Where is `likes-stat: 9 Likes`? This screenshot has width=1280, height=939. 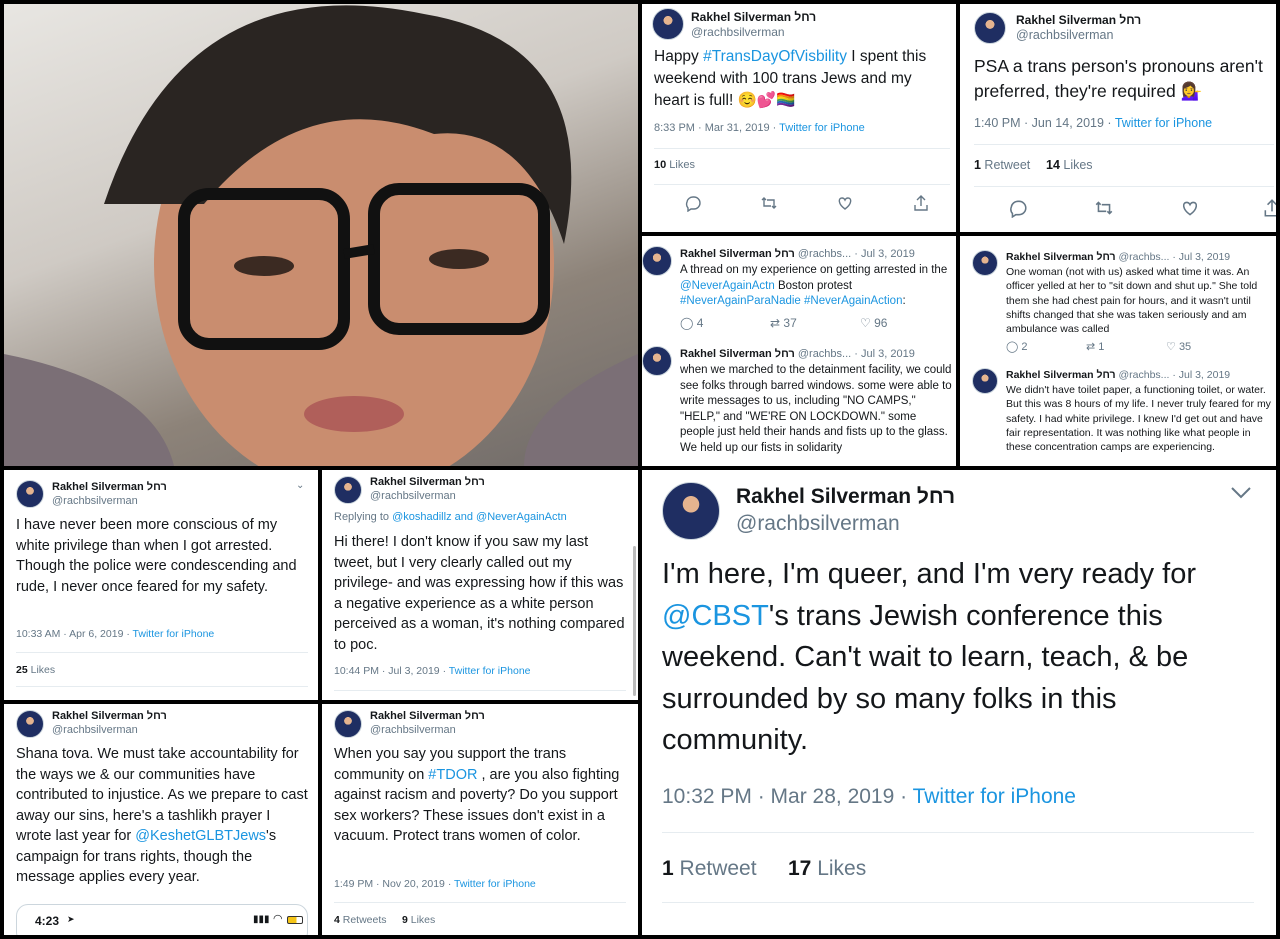
likes-stat: 9 Likes is located at coordinates (418, 920).